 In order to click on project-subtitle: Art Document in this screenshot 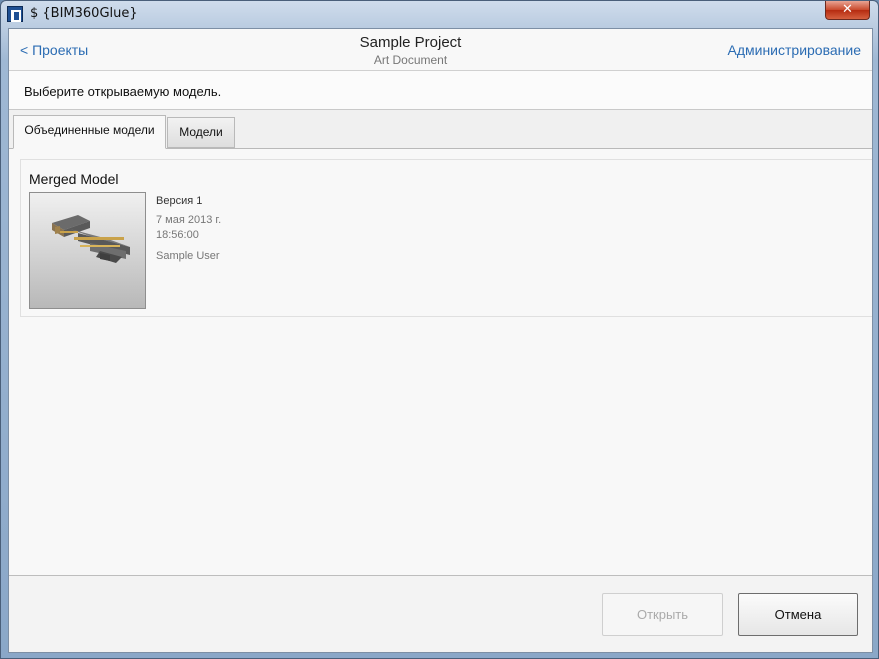, I will do `click(410, 60)`.